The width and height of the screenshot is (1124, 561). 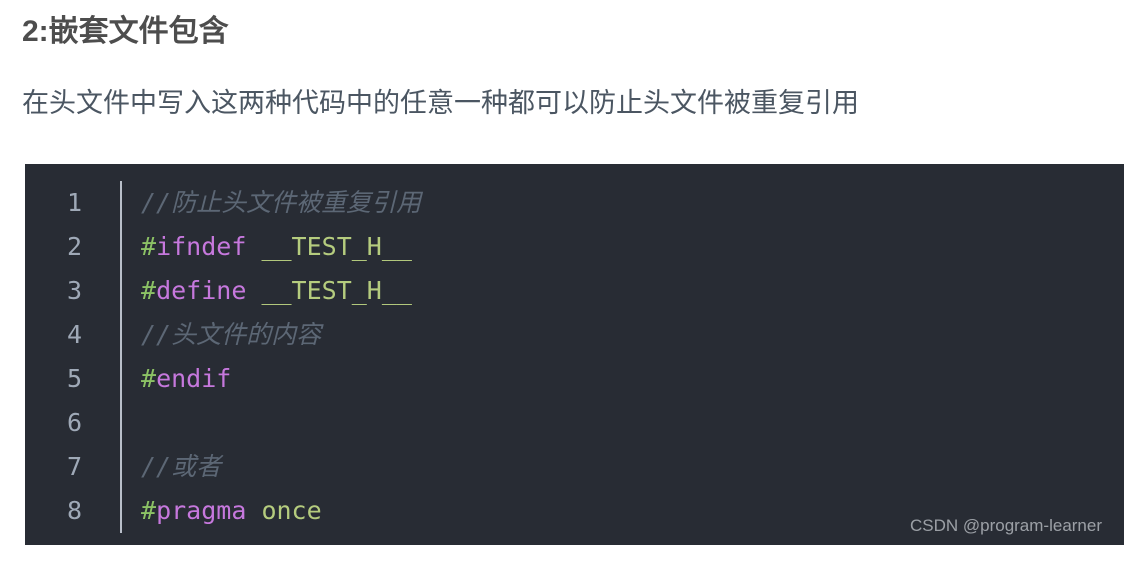 I want to click on code-line-content: #define __TEST_H__, so click(x=256, y=291).